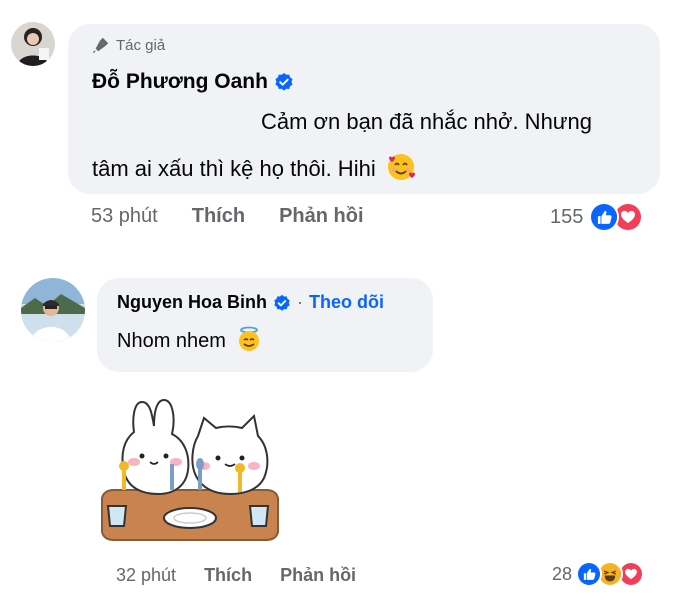  What do you see at coordinates (146, 575) in the screenshot?
I see `comment-time: 32 phút` at bounding box center [146, 575].